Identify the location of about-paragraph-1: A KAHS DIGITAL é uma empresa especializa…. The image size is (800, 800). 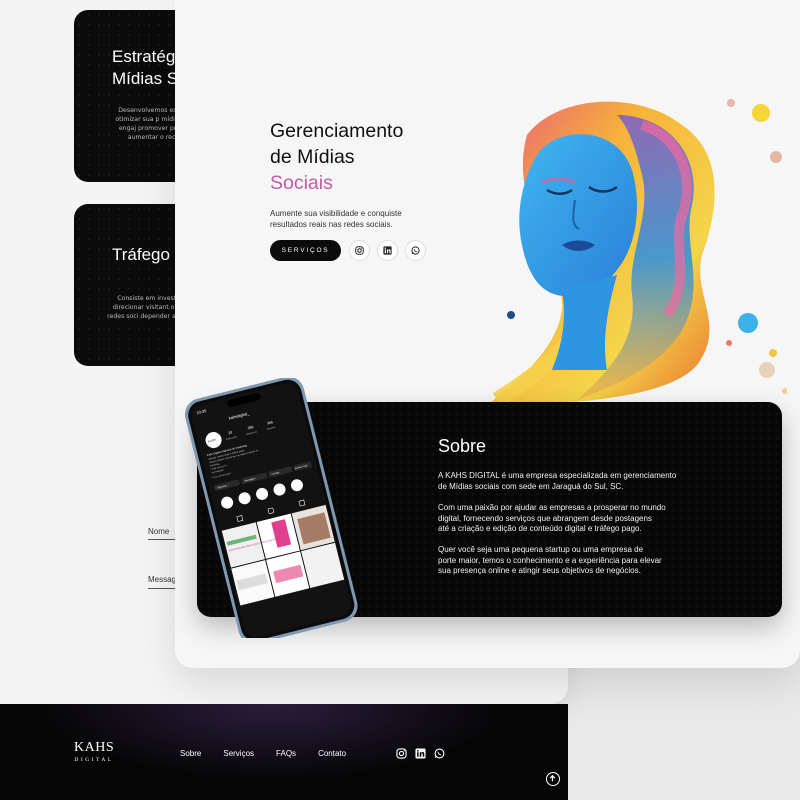
(557, 481).